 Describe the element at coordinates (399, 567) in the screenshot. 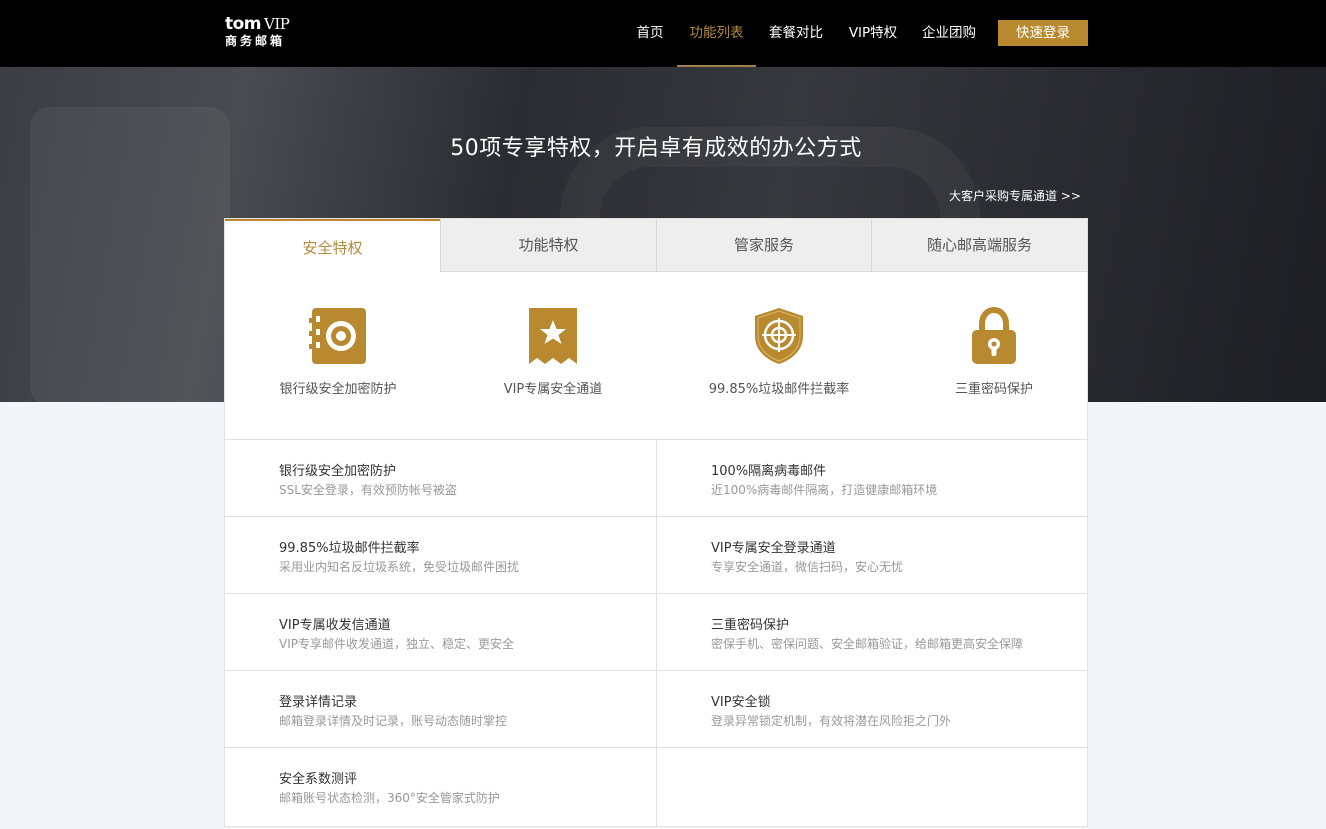

I see `item-desc: 采用业内知名反垃圾系统，免受垃圾邮件困扰` at that location.